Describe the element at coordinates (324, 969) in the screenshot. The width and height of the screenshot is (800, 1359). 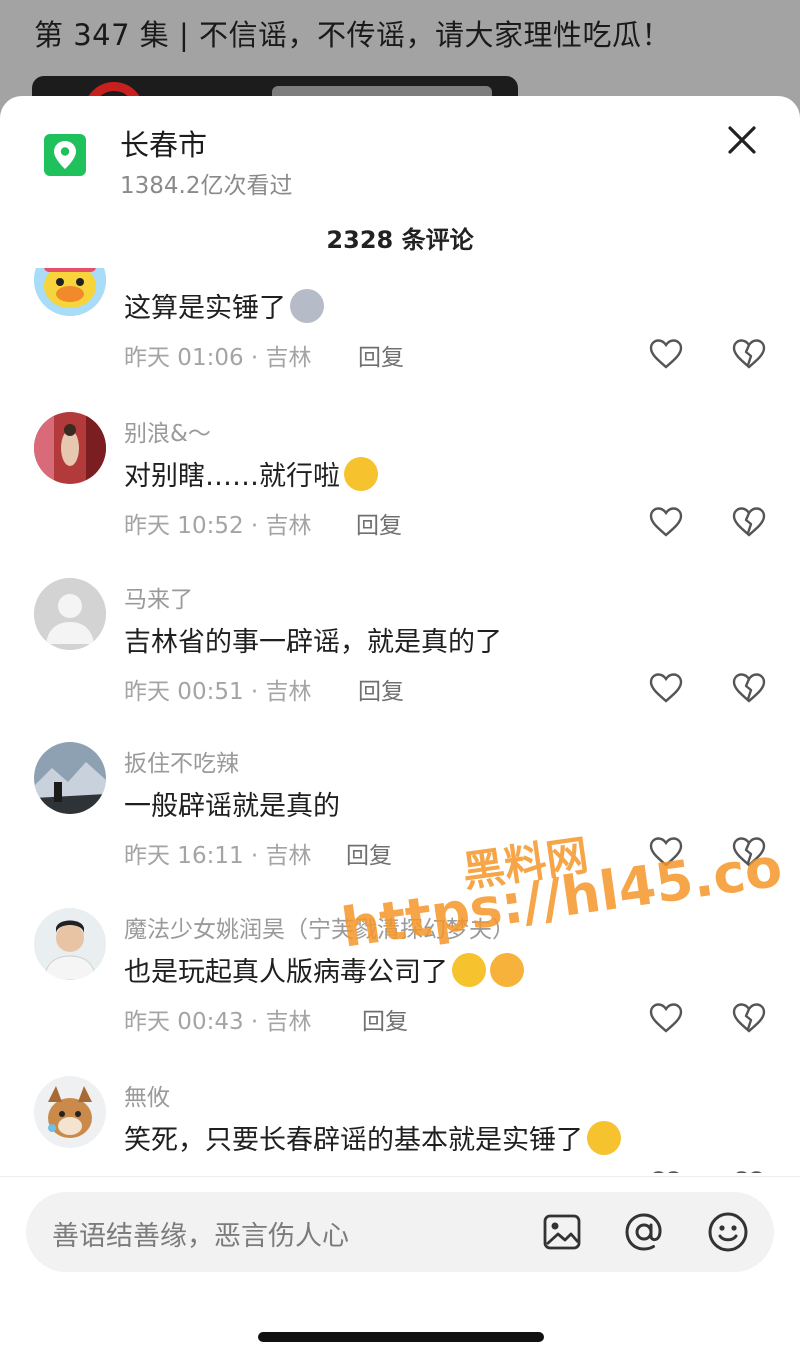
I see `comment-text: 也是玩起真人版病毒公司了` at that location.